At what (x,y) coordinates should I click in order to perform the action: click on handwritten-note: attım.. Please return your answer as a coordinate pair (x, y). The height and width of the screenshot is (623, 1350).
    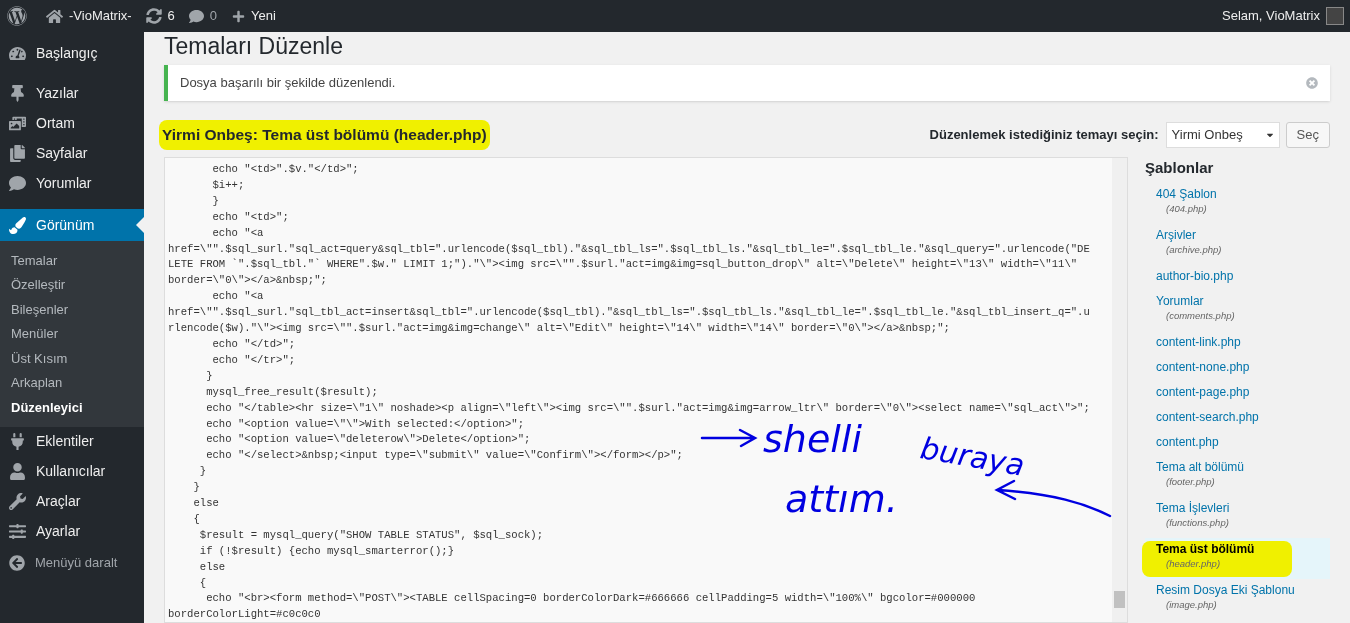
    Looking at the image, I should click on (841, 499).